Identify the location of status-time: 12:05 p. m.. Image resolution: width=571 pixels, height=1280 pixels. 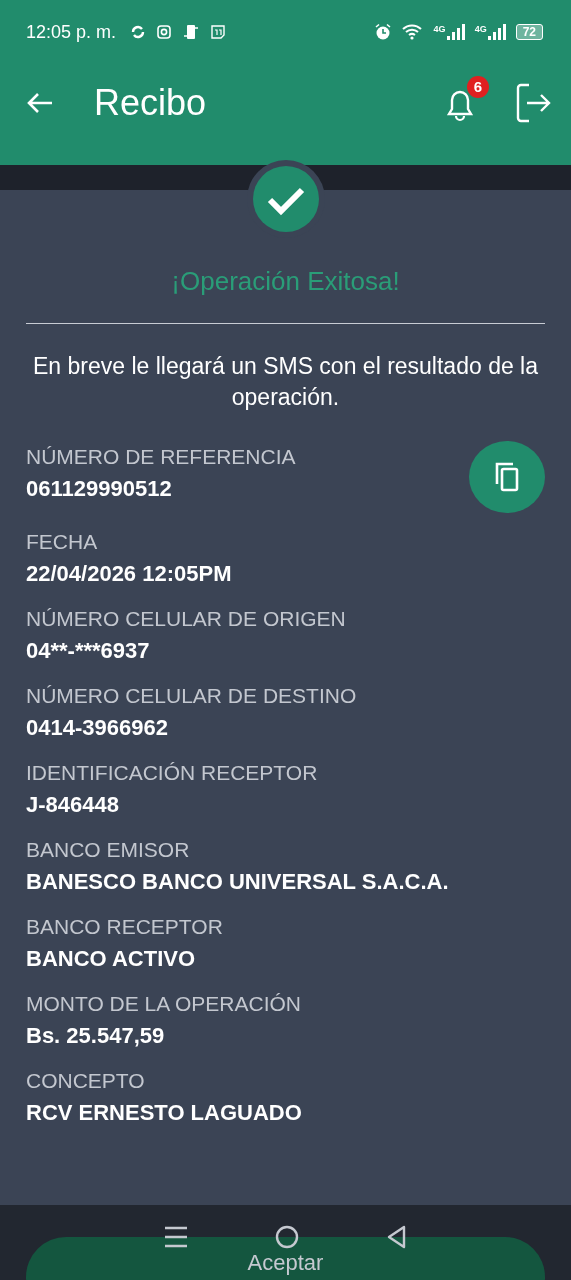
(71, 32).